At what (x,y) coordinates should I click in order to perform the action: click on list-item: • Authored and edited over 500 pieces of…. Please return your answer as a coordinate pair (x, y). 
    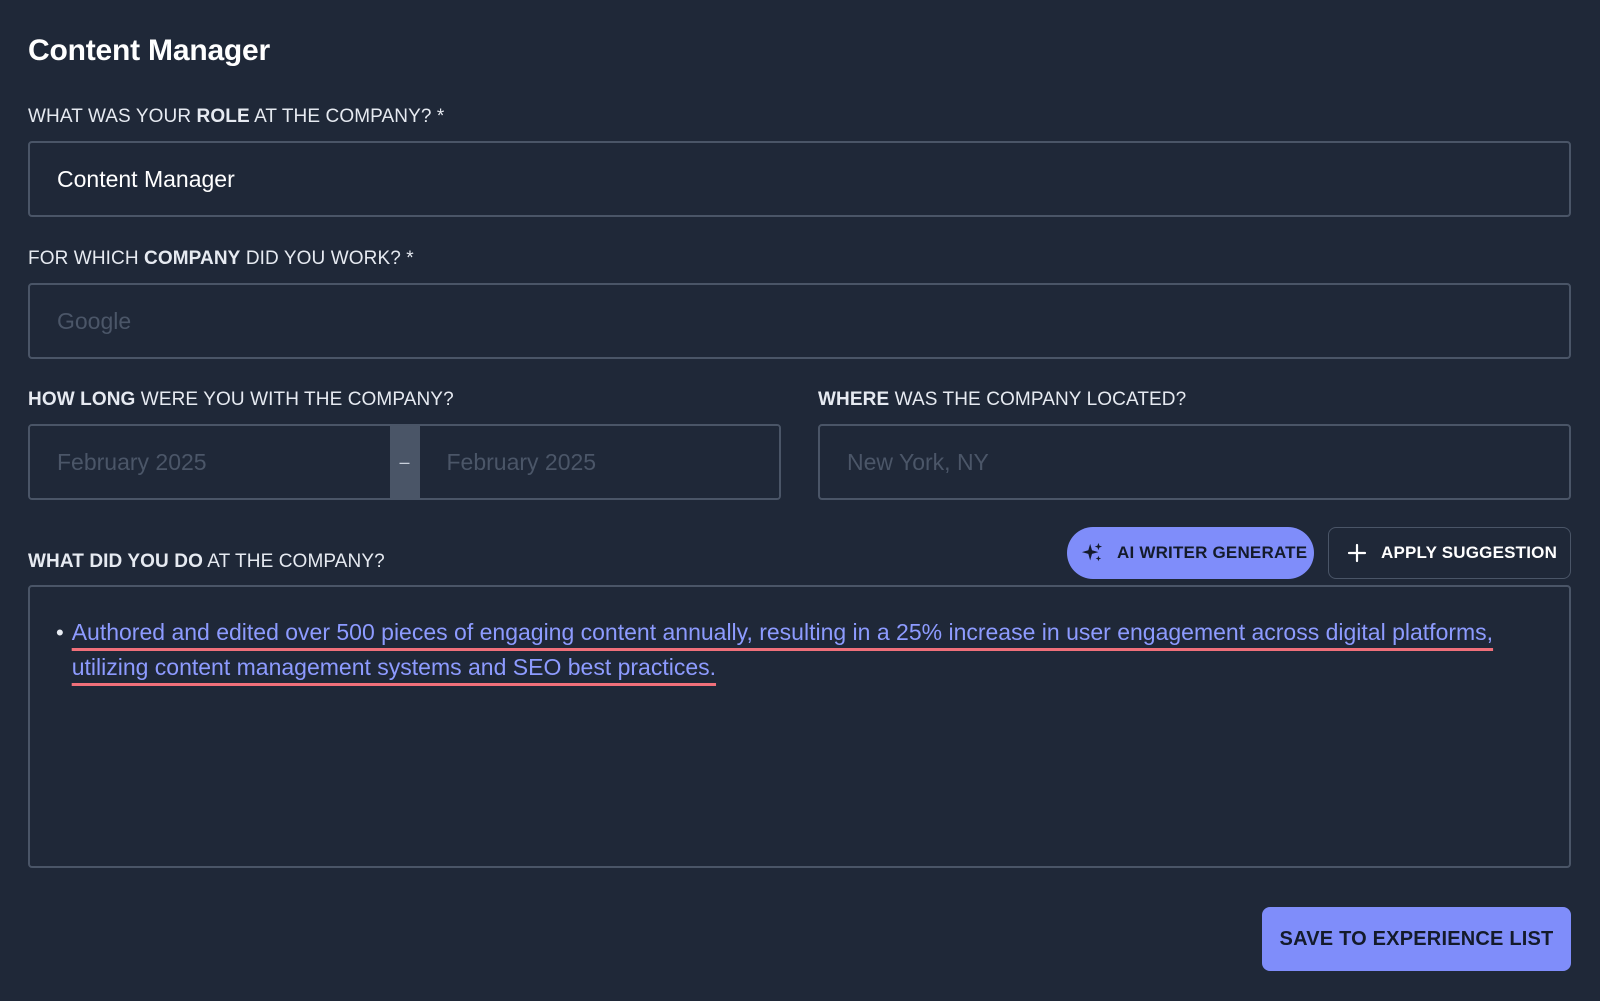
    Looking at the image, I should click on (792, 650).